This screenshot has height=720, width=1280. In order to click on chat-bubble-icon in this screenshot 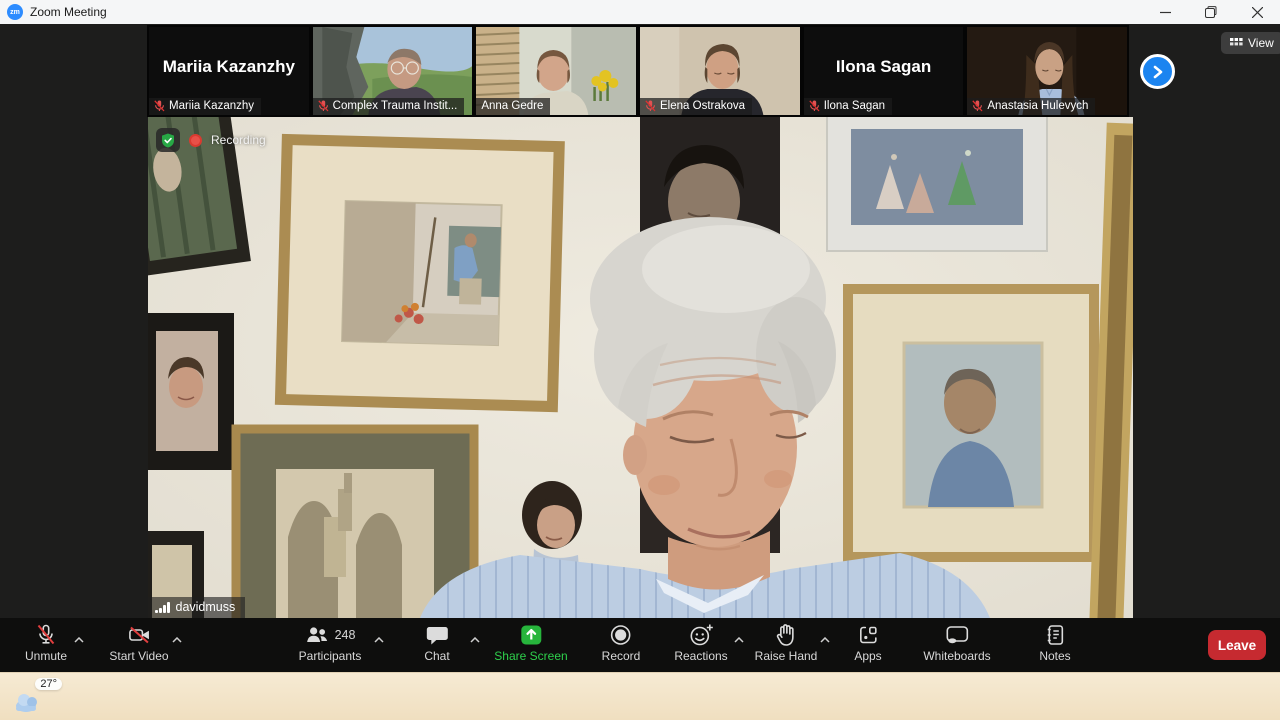, I will do `click(437, 636)`.